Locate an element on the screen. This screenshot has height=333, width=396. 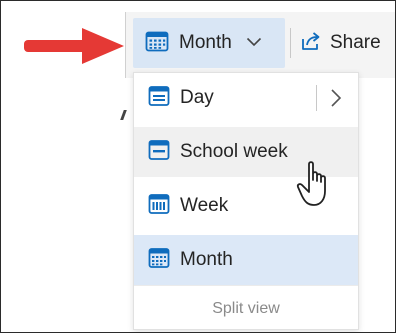
hand-pointer-cursor-icon is located at coordinates (316, 187).